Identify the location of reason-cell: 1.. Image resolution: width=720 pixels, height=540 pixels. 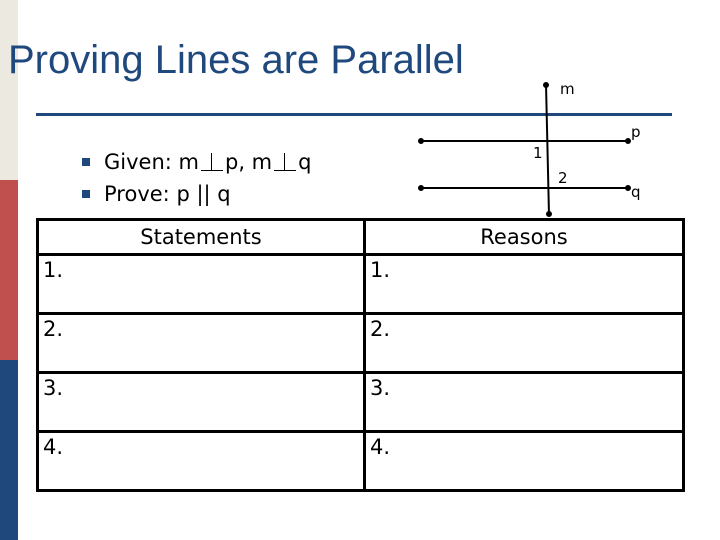
(524, 284).